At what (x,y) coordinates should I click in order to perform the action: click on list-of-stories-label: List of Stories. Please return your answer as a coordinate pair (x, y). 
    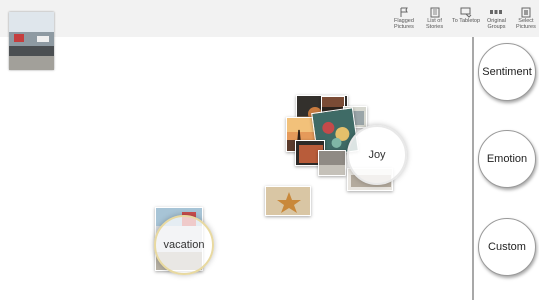
    Looking at the image, I should click on (435, 24).